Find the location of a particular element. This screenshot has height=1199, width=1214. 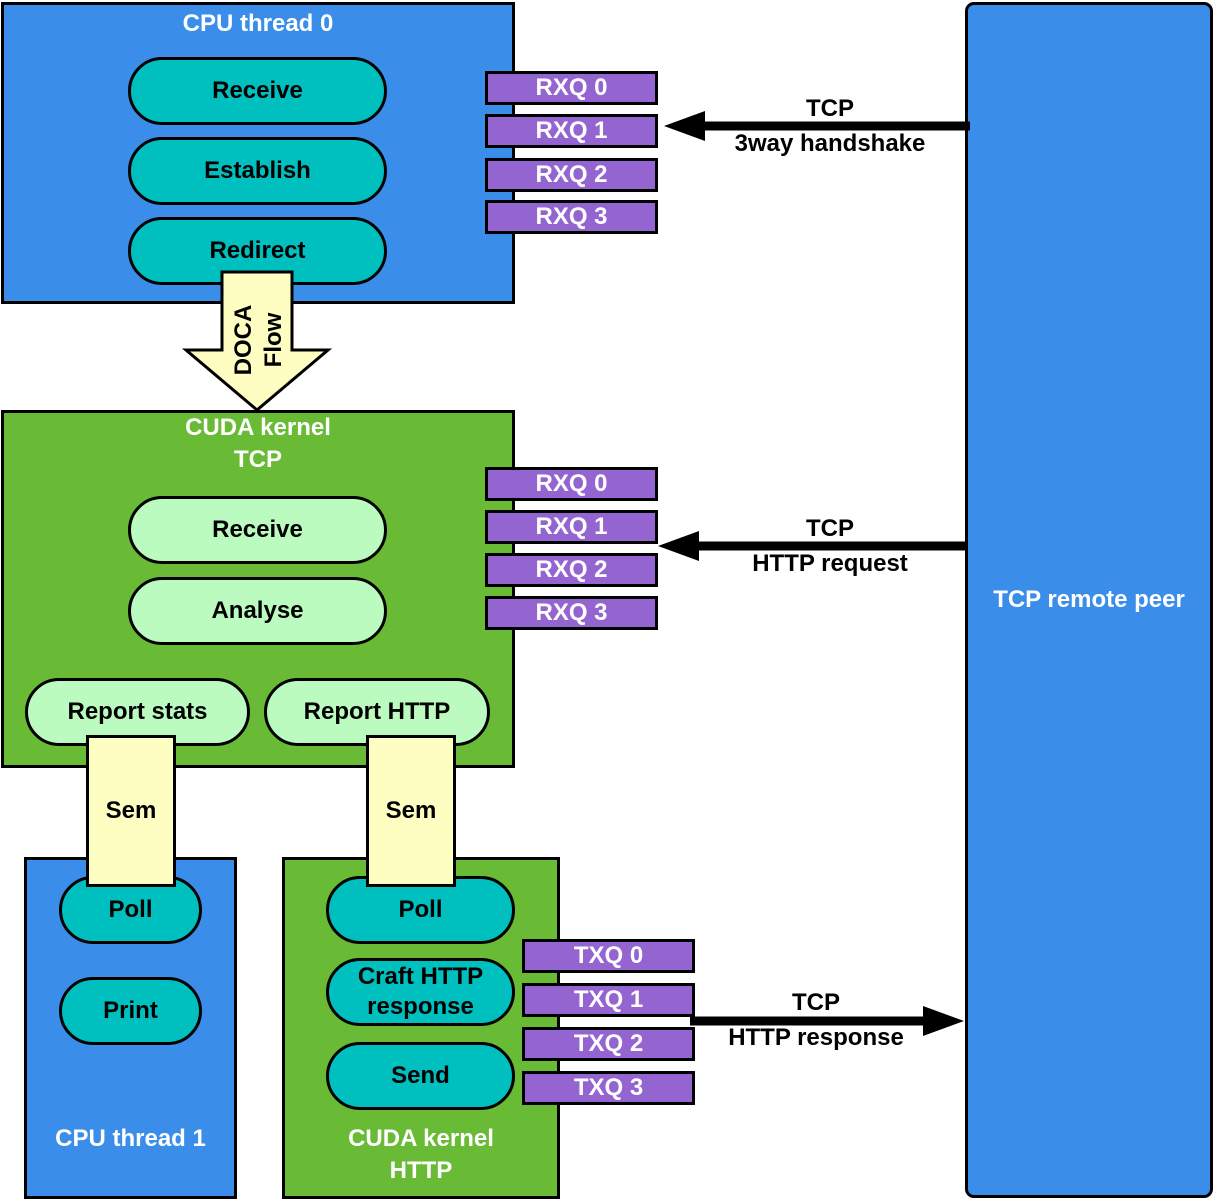

handshake-label-line2: 3way handshake is located at coordinates (830, 143).